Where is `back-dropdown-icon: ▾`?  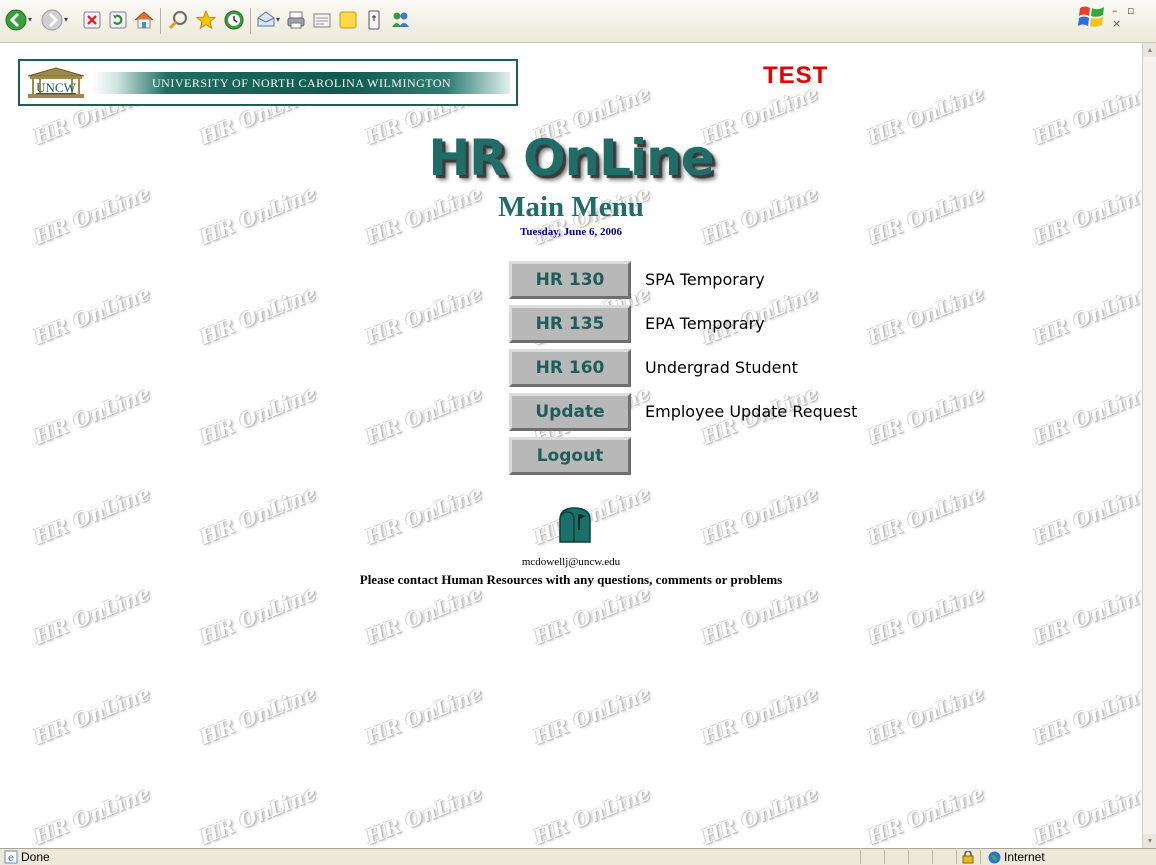 back-dropdown-icon: ▾ is located at coordinates (30, 19).